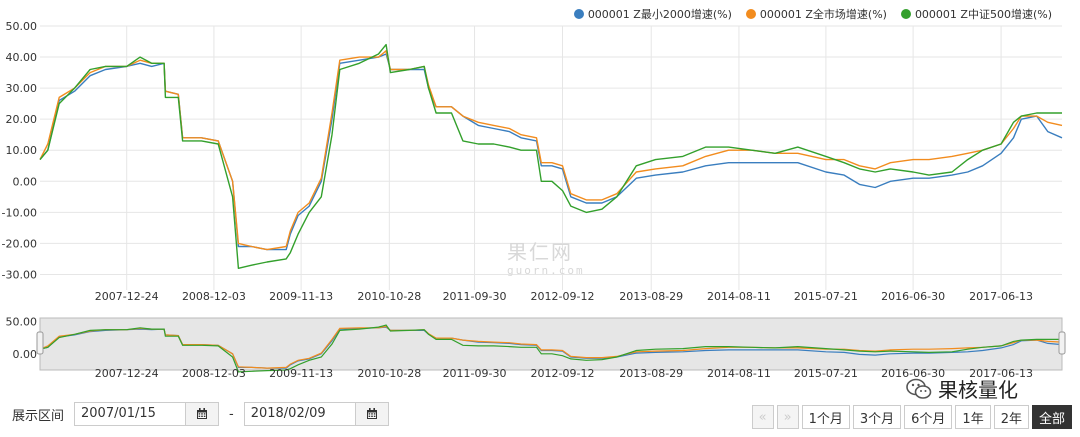  Describe the element at coordinates (1011, 417) in the screenshot. I see `period-2y-button: 2年` at that location.